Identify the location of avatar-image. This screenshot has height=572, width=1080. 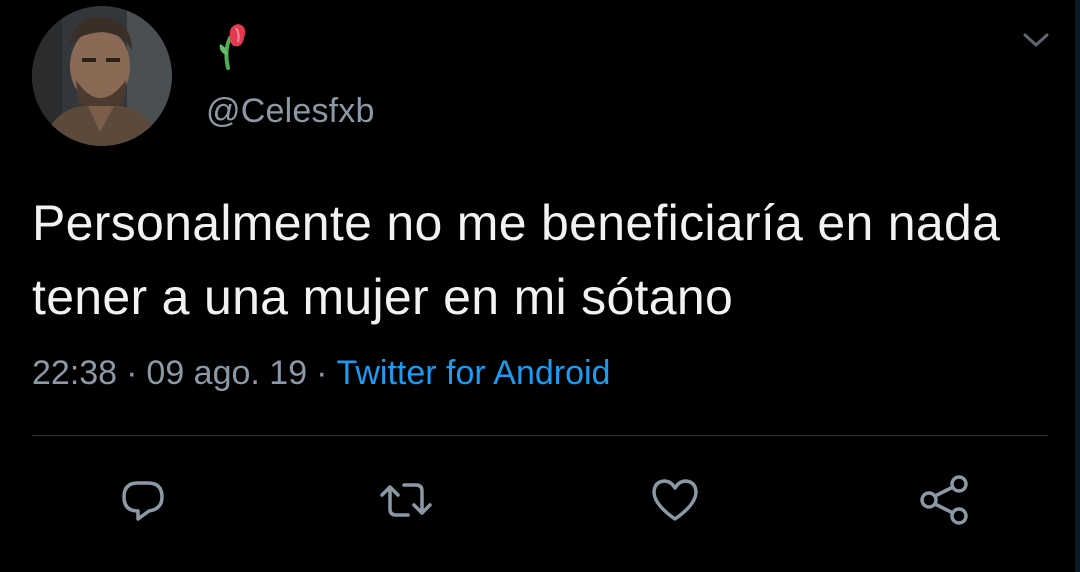
(102, 76).